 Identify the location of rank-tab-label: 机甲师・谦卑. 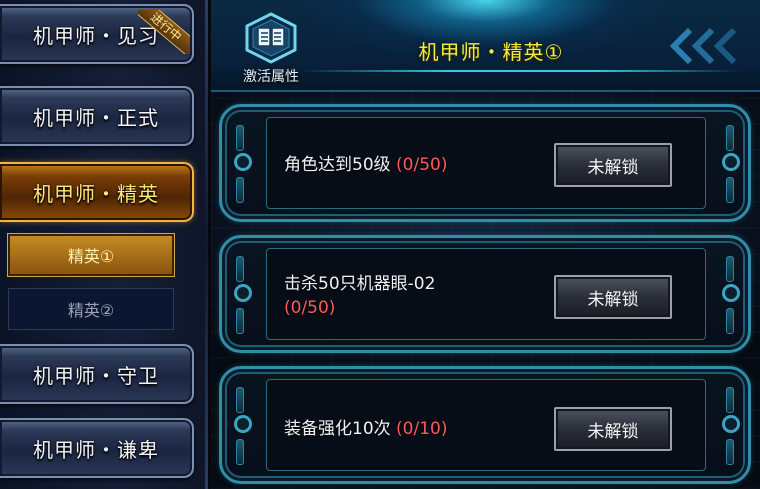
(96, 449).